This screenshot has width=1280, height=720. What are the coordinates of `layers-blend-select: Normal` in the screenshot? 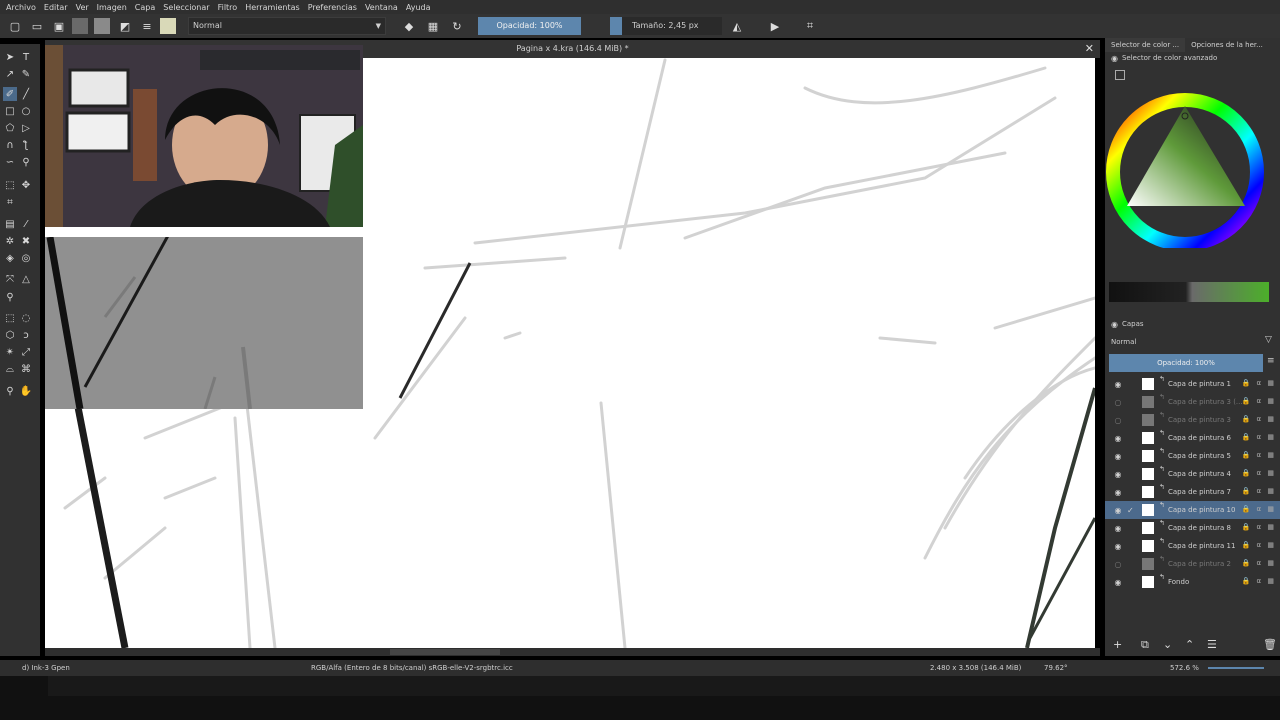 It's located at (1181, 342).